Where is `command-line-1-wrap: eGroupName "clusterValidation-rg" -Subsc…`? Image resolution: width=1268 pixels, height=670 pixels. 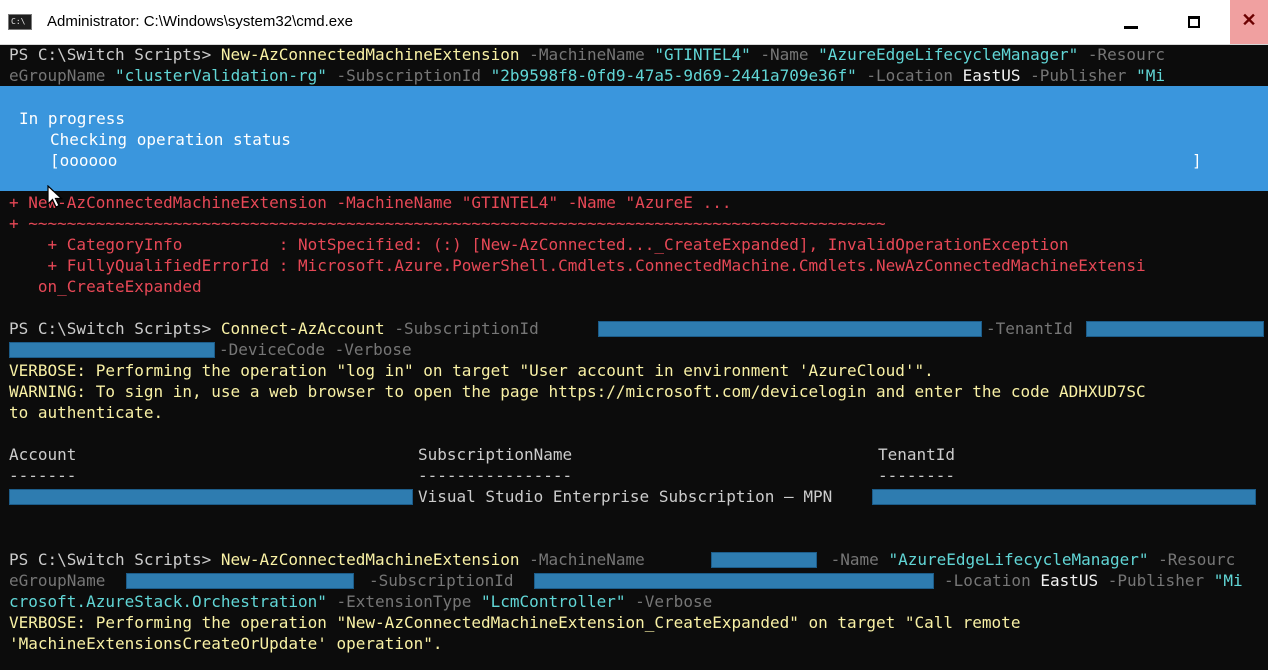
command-line-1-wrap: eGroupName "clusterValidation-rg" -Subsc… is located at coordinates (587, 75).